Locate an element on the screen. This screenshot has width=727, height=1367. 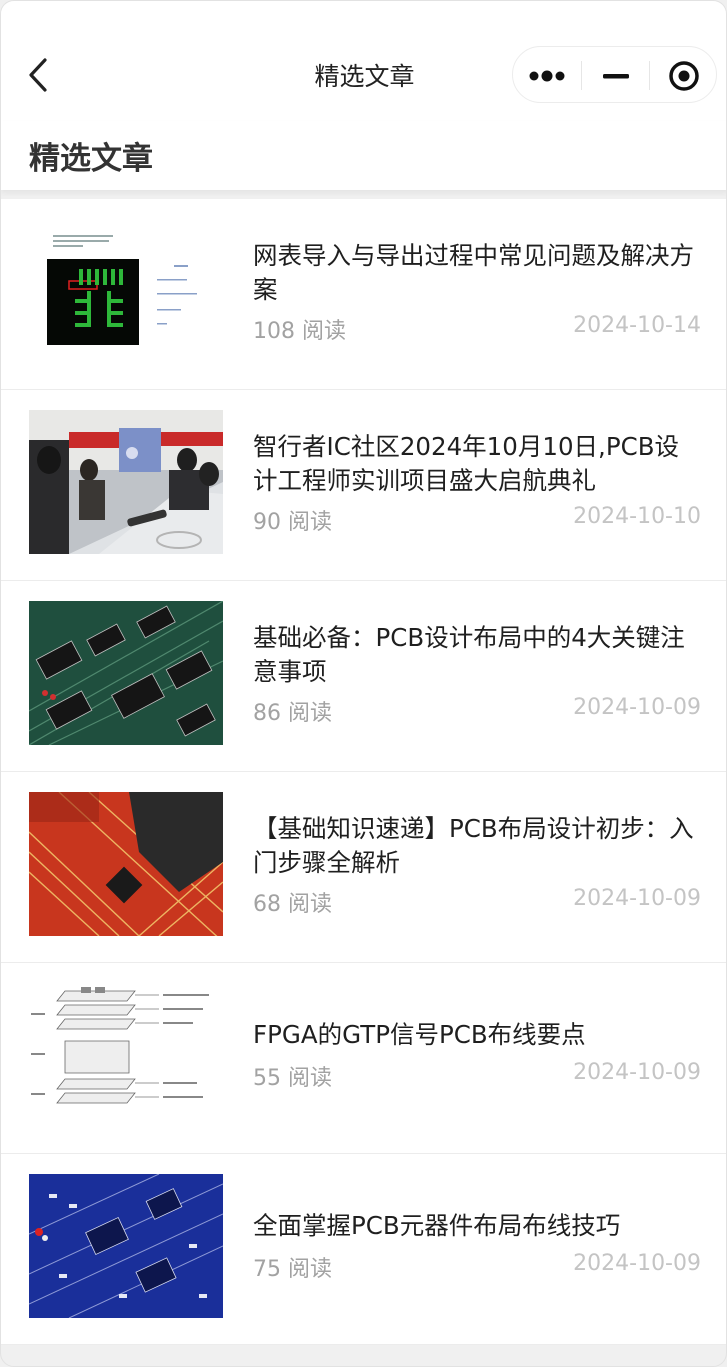
read-count: 90 阅读 is located at coordinates (292, 522).